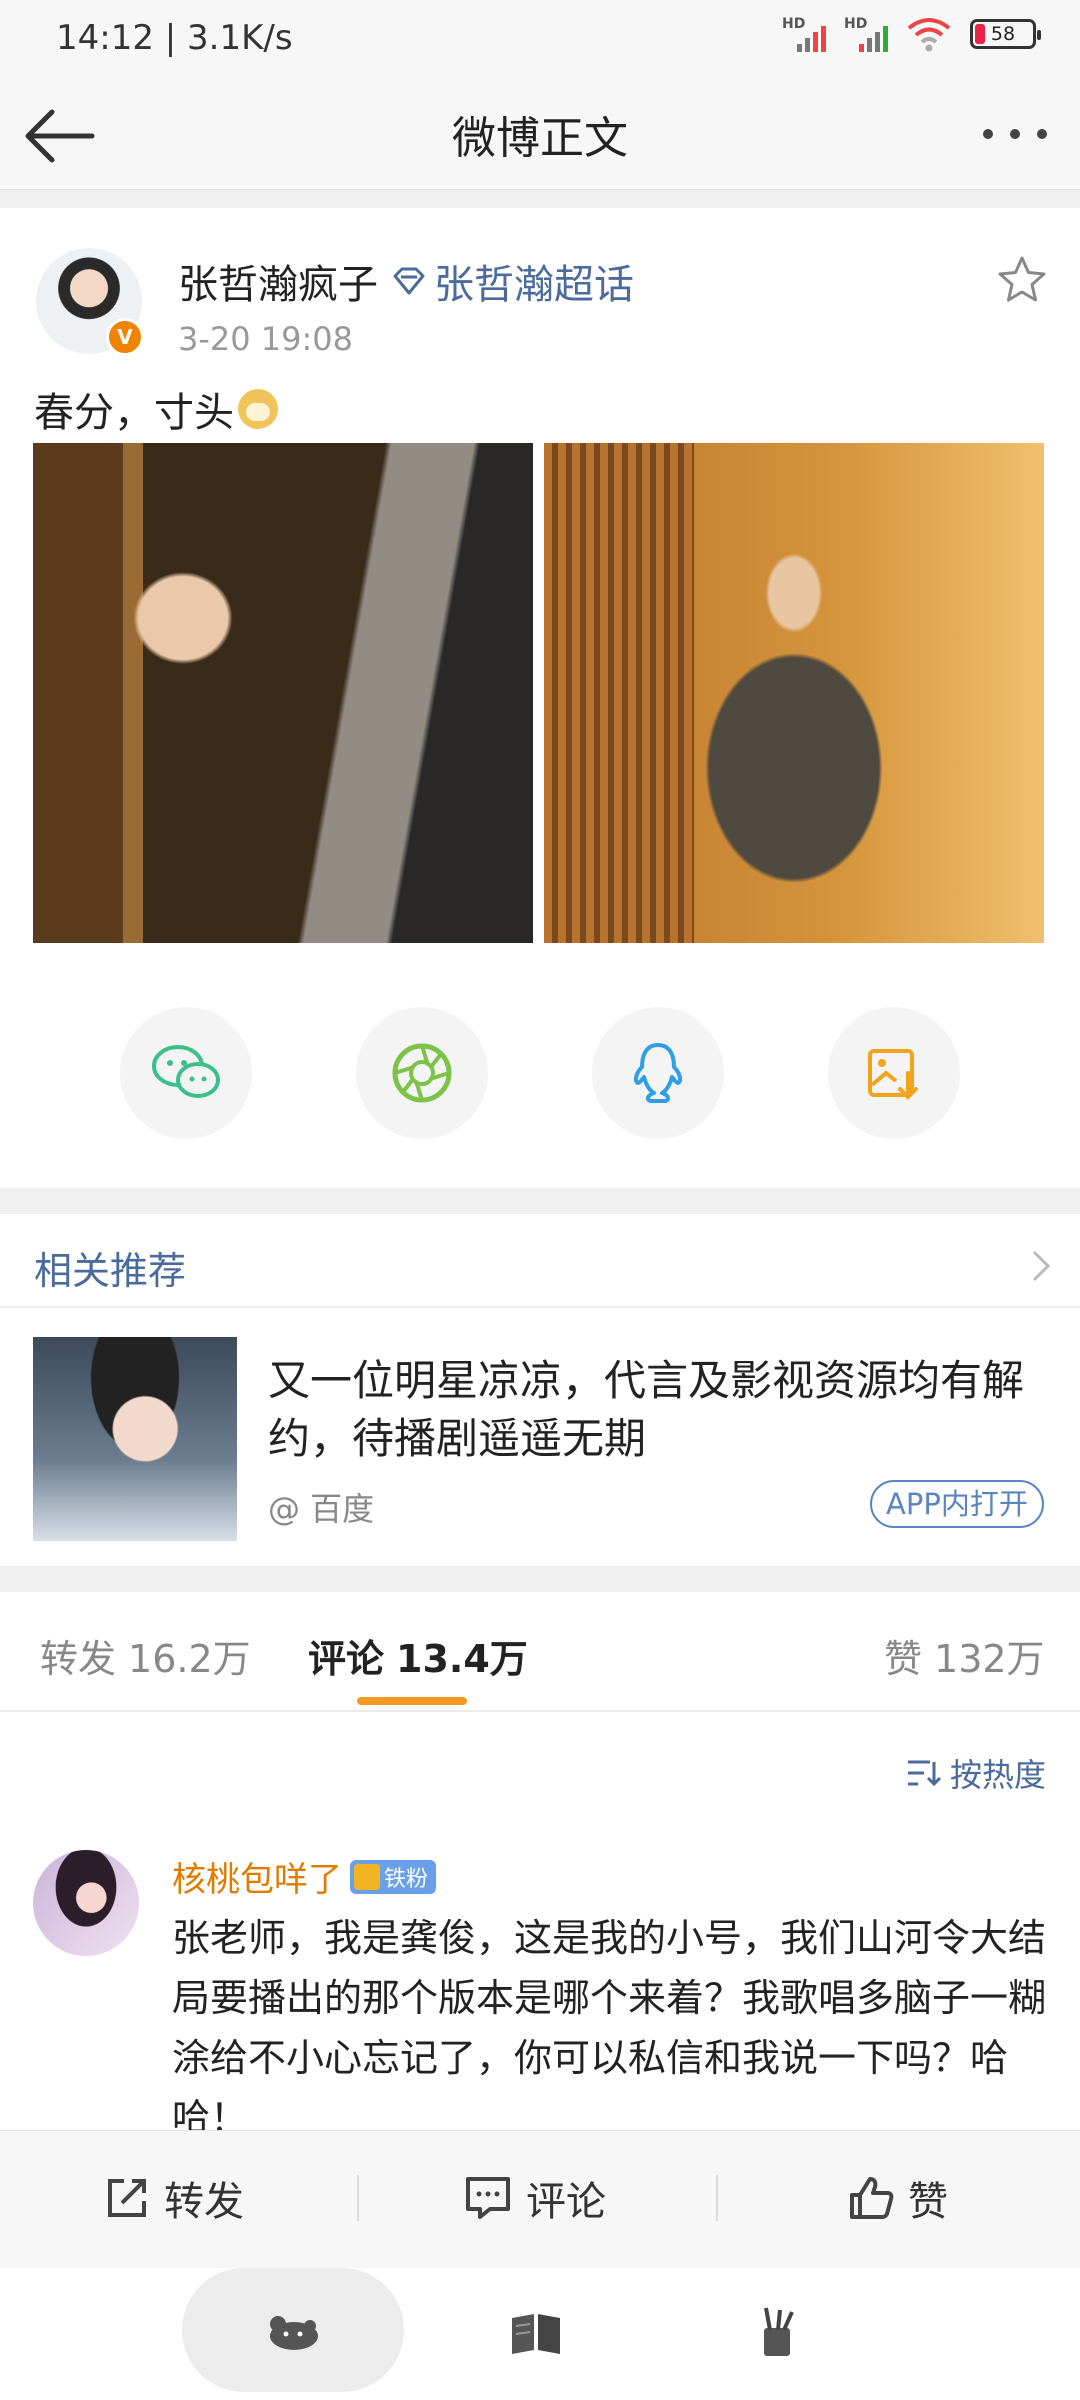 The image size is (1080, 2400). I want to click on action-bar: 转发 评论 赞, so click(540, 2199).